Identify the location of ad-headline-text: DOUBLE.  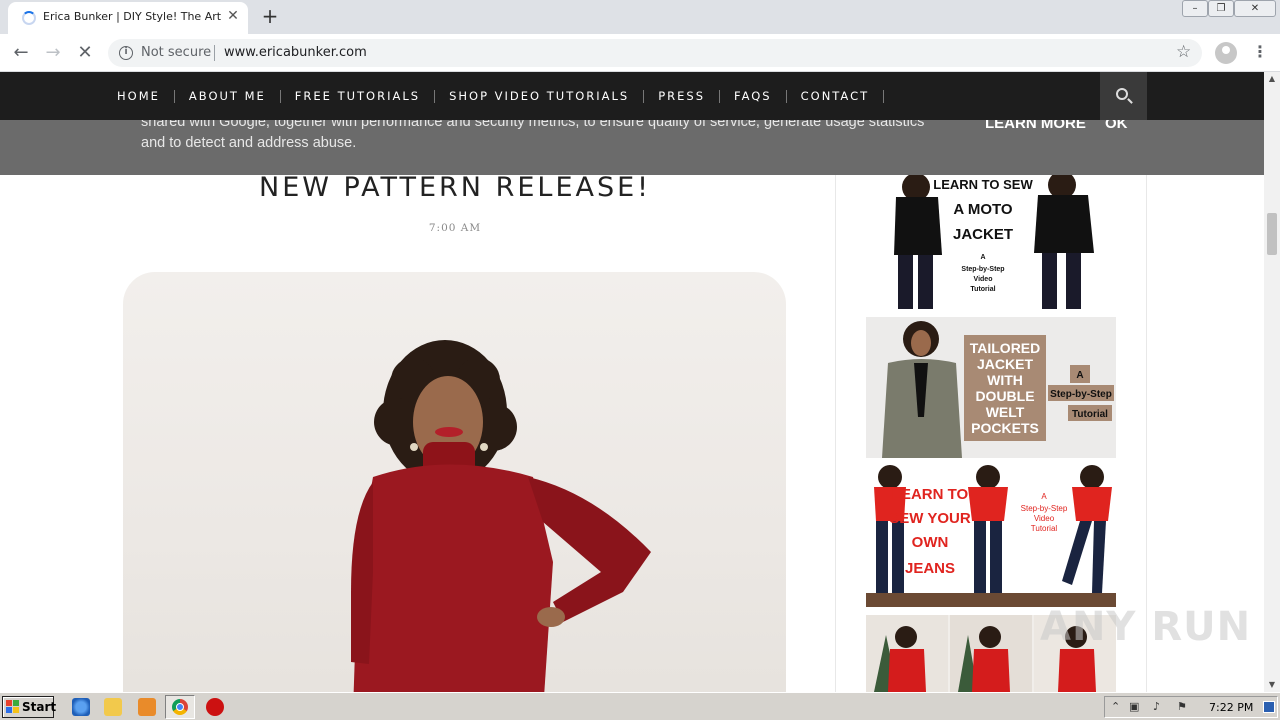
(1004, 396).